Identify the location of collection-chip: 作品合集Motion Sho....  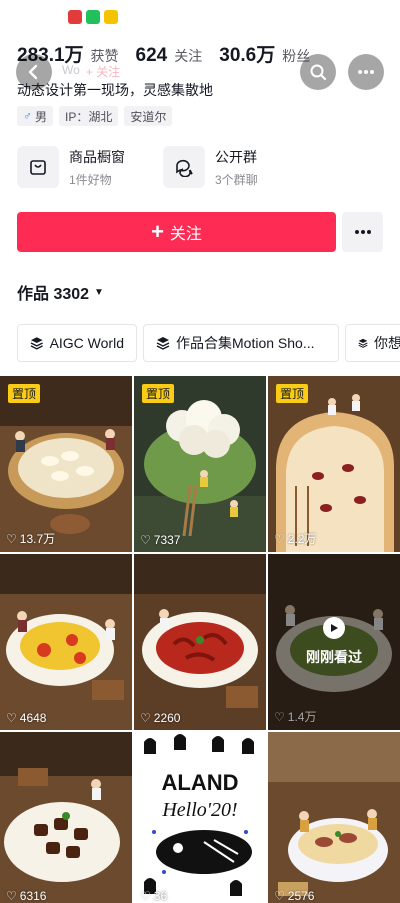
(241, 343).